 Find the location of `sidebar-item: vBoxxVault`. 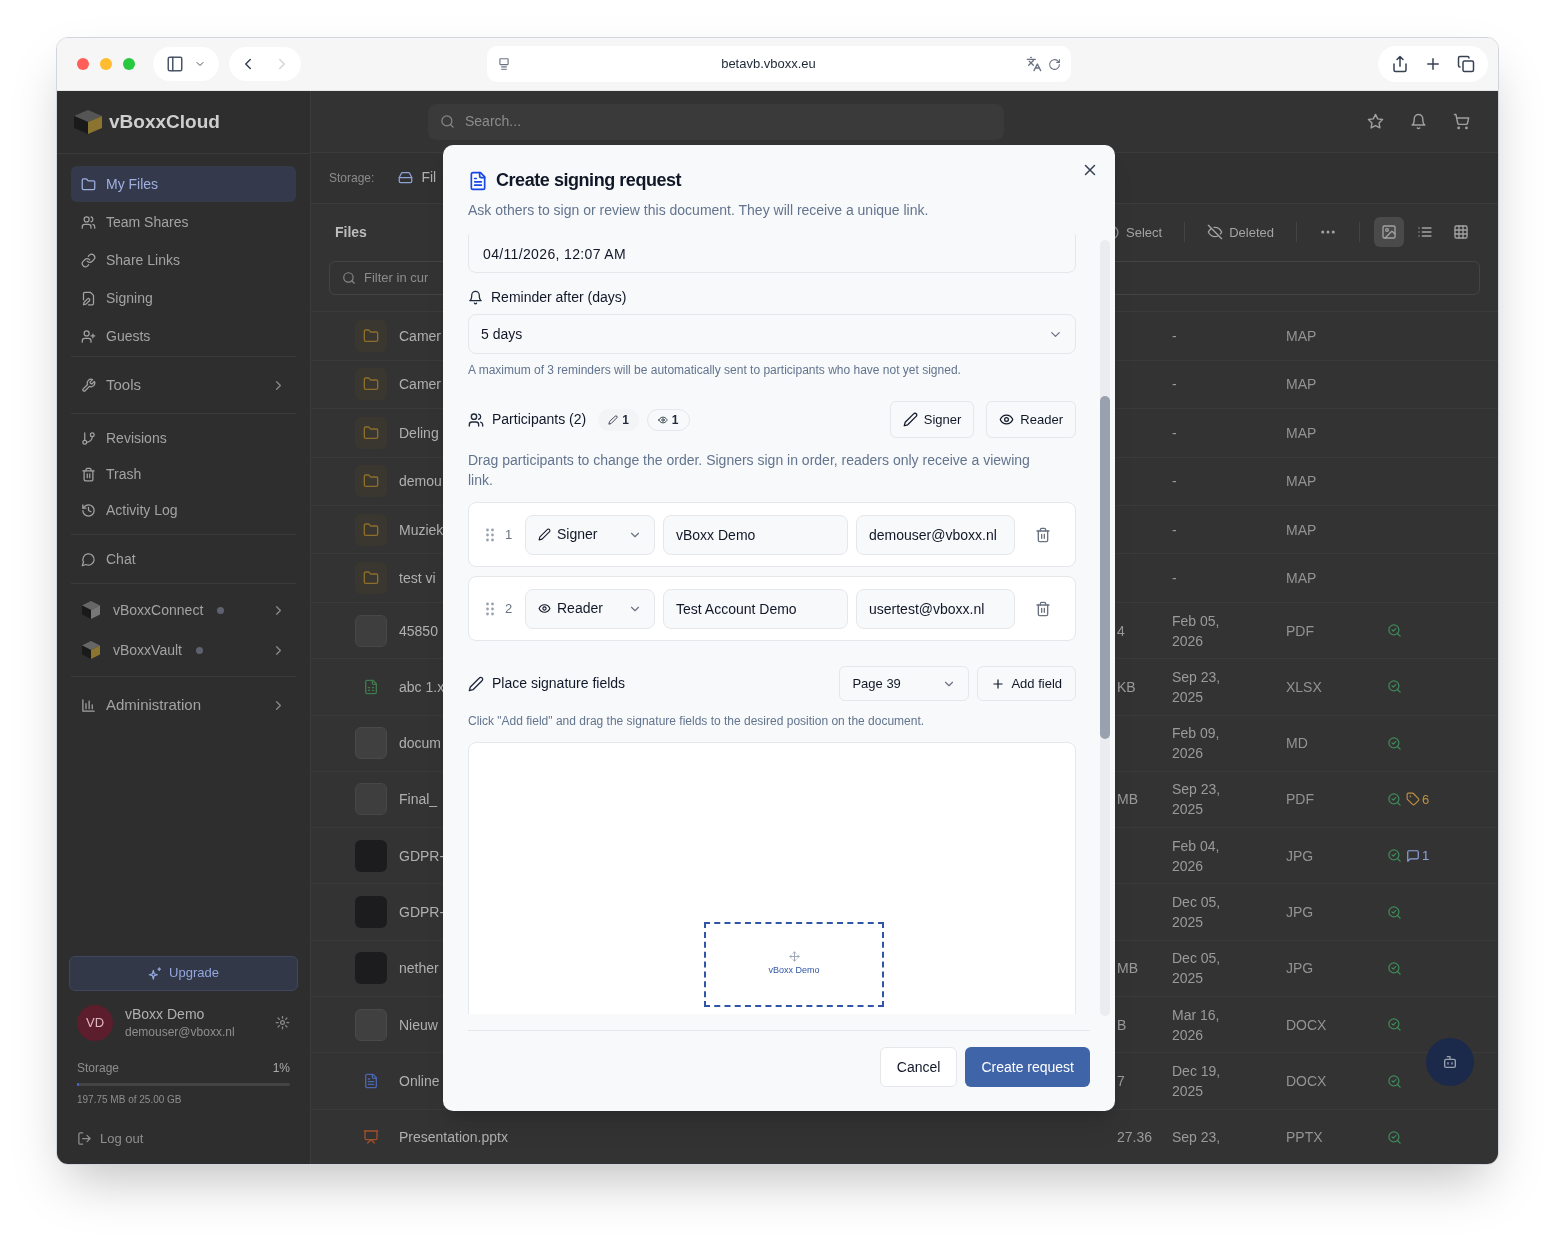

sidebar-item: vBoxxVault is located at coordinates (183, 650).